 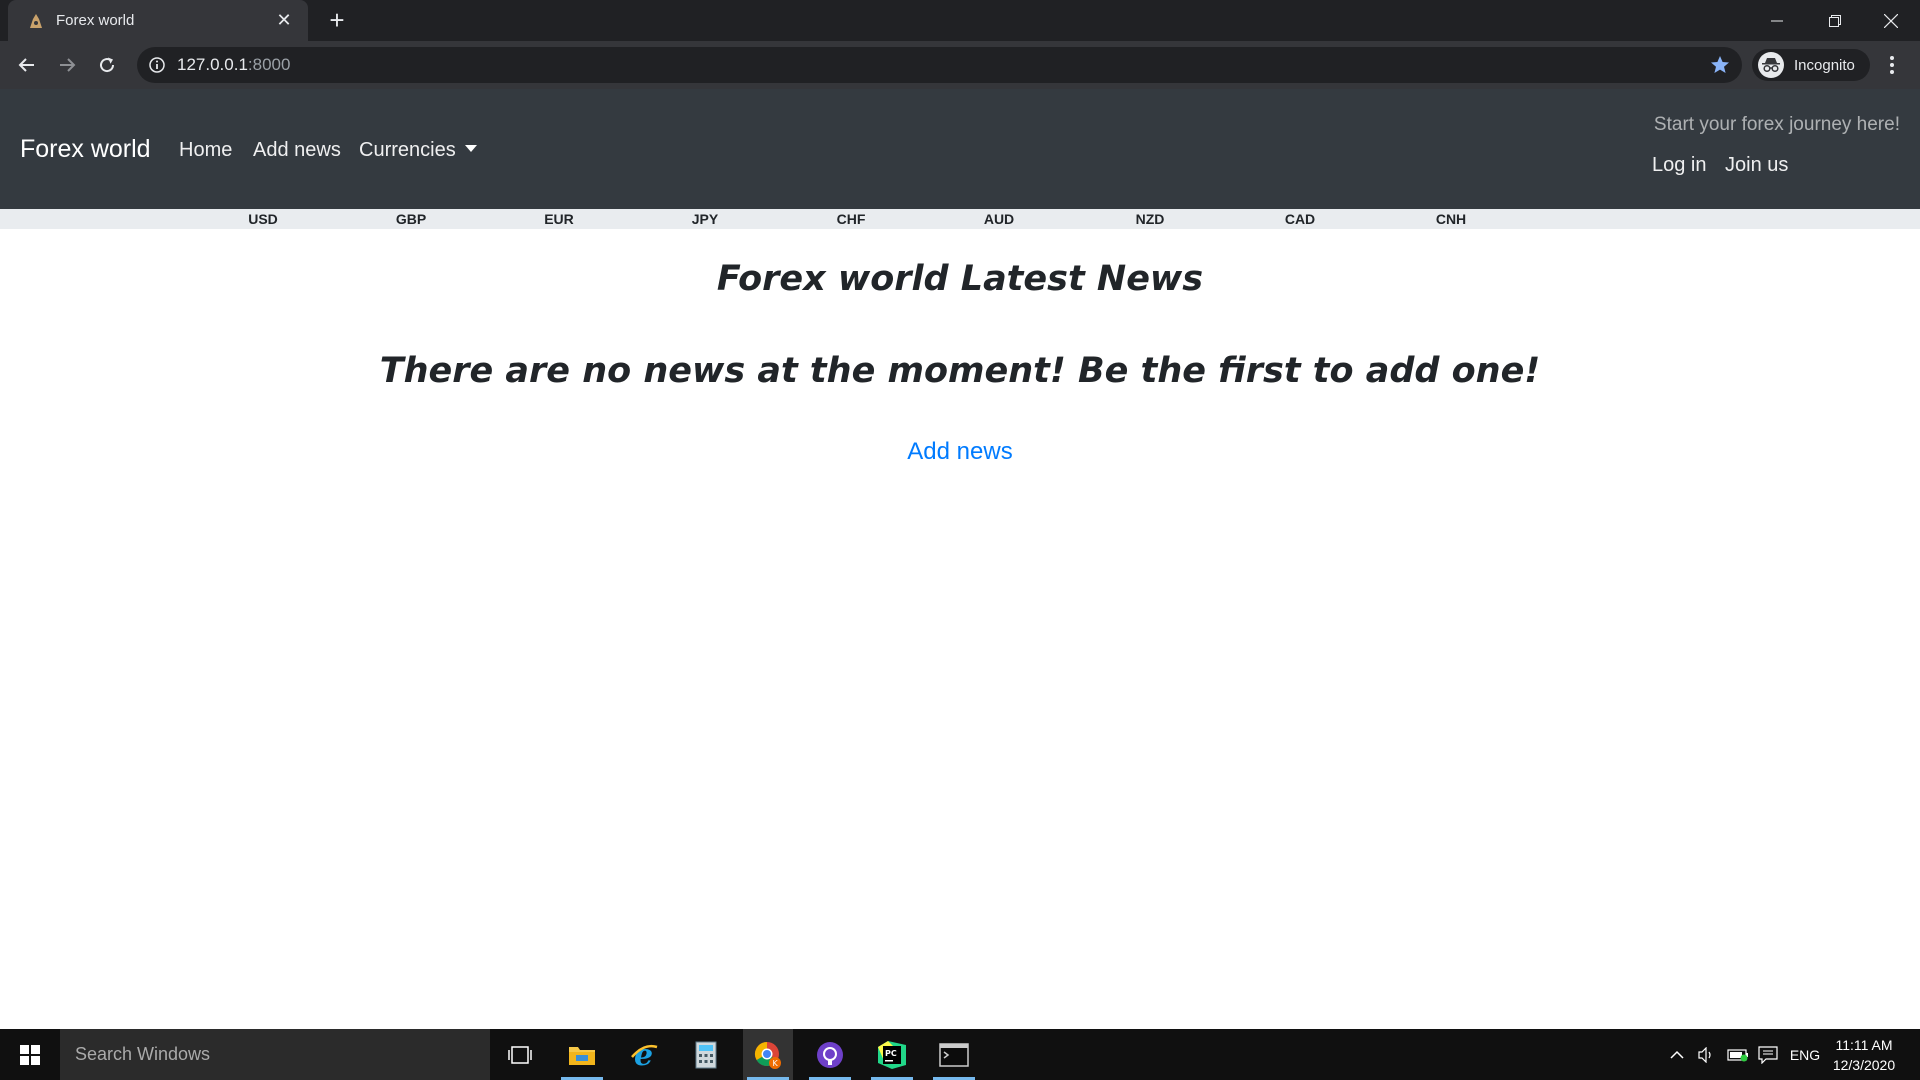 I want to click on currency-nzd: NZD, so click(x=1150, y=219).